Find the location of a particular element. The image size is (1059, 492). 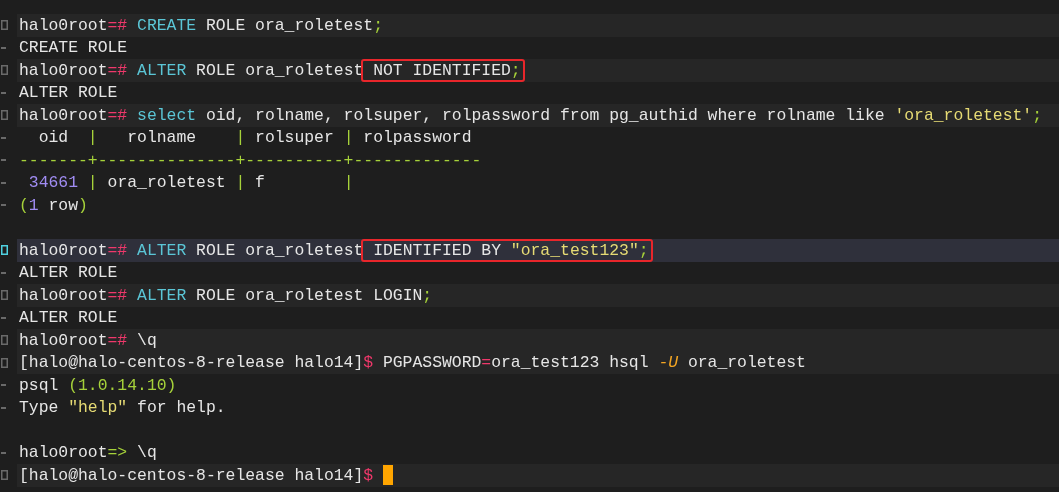

output-text: halo0root=> \q is located at coordinates (88, 453).